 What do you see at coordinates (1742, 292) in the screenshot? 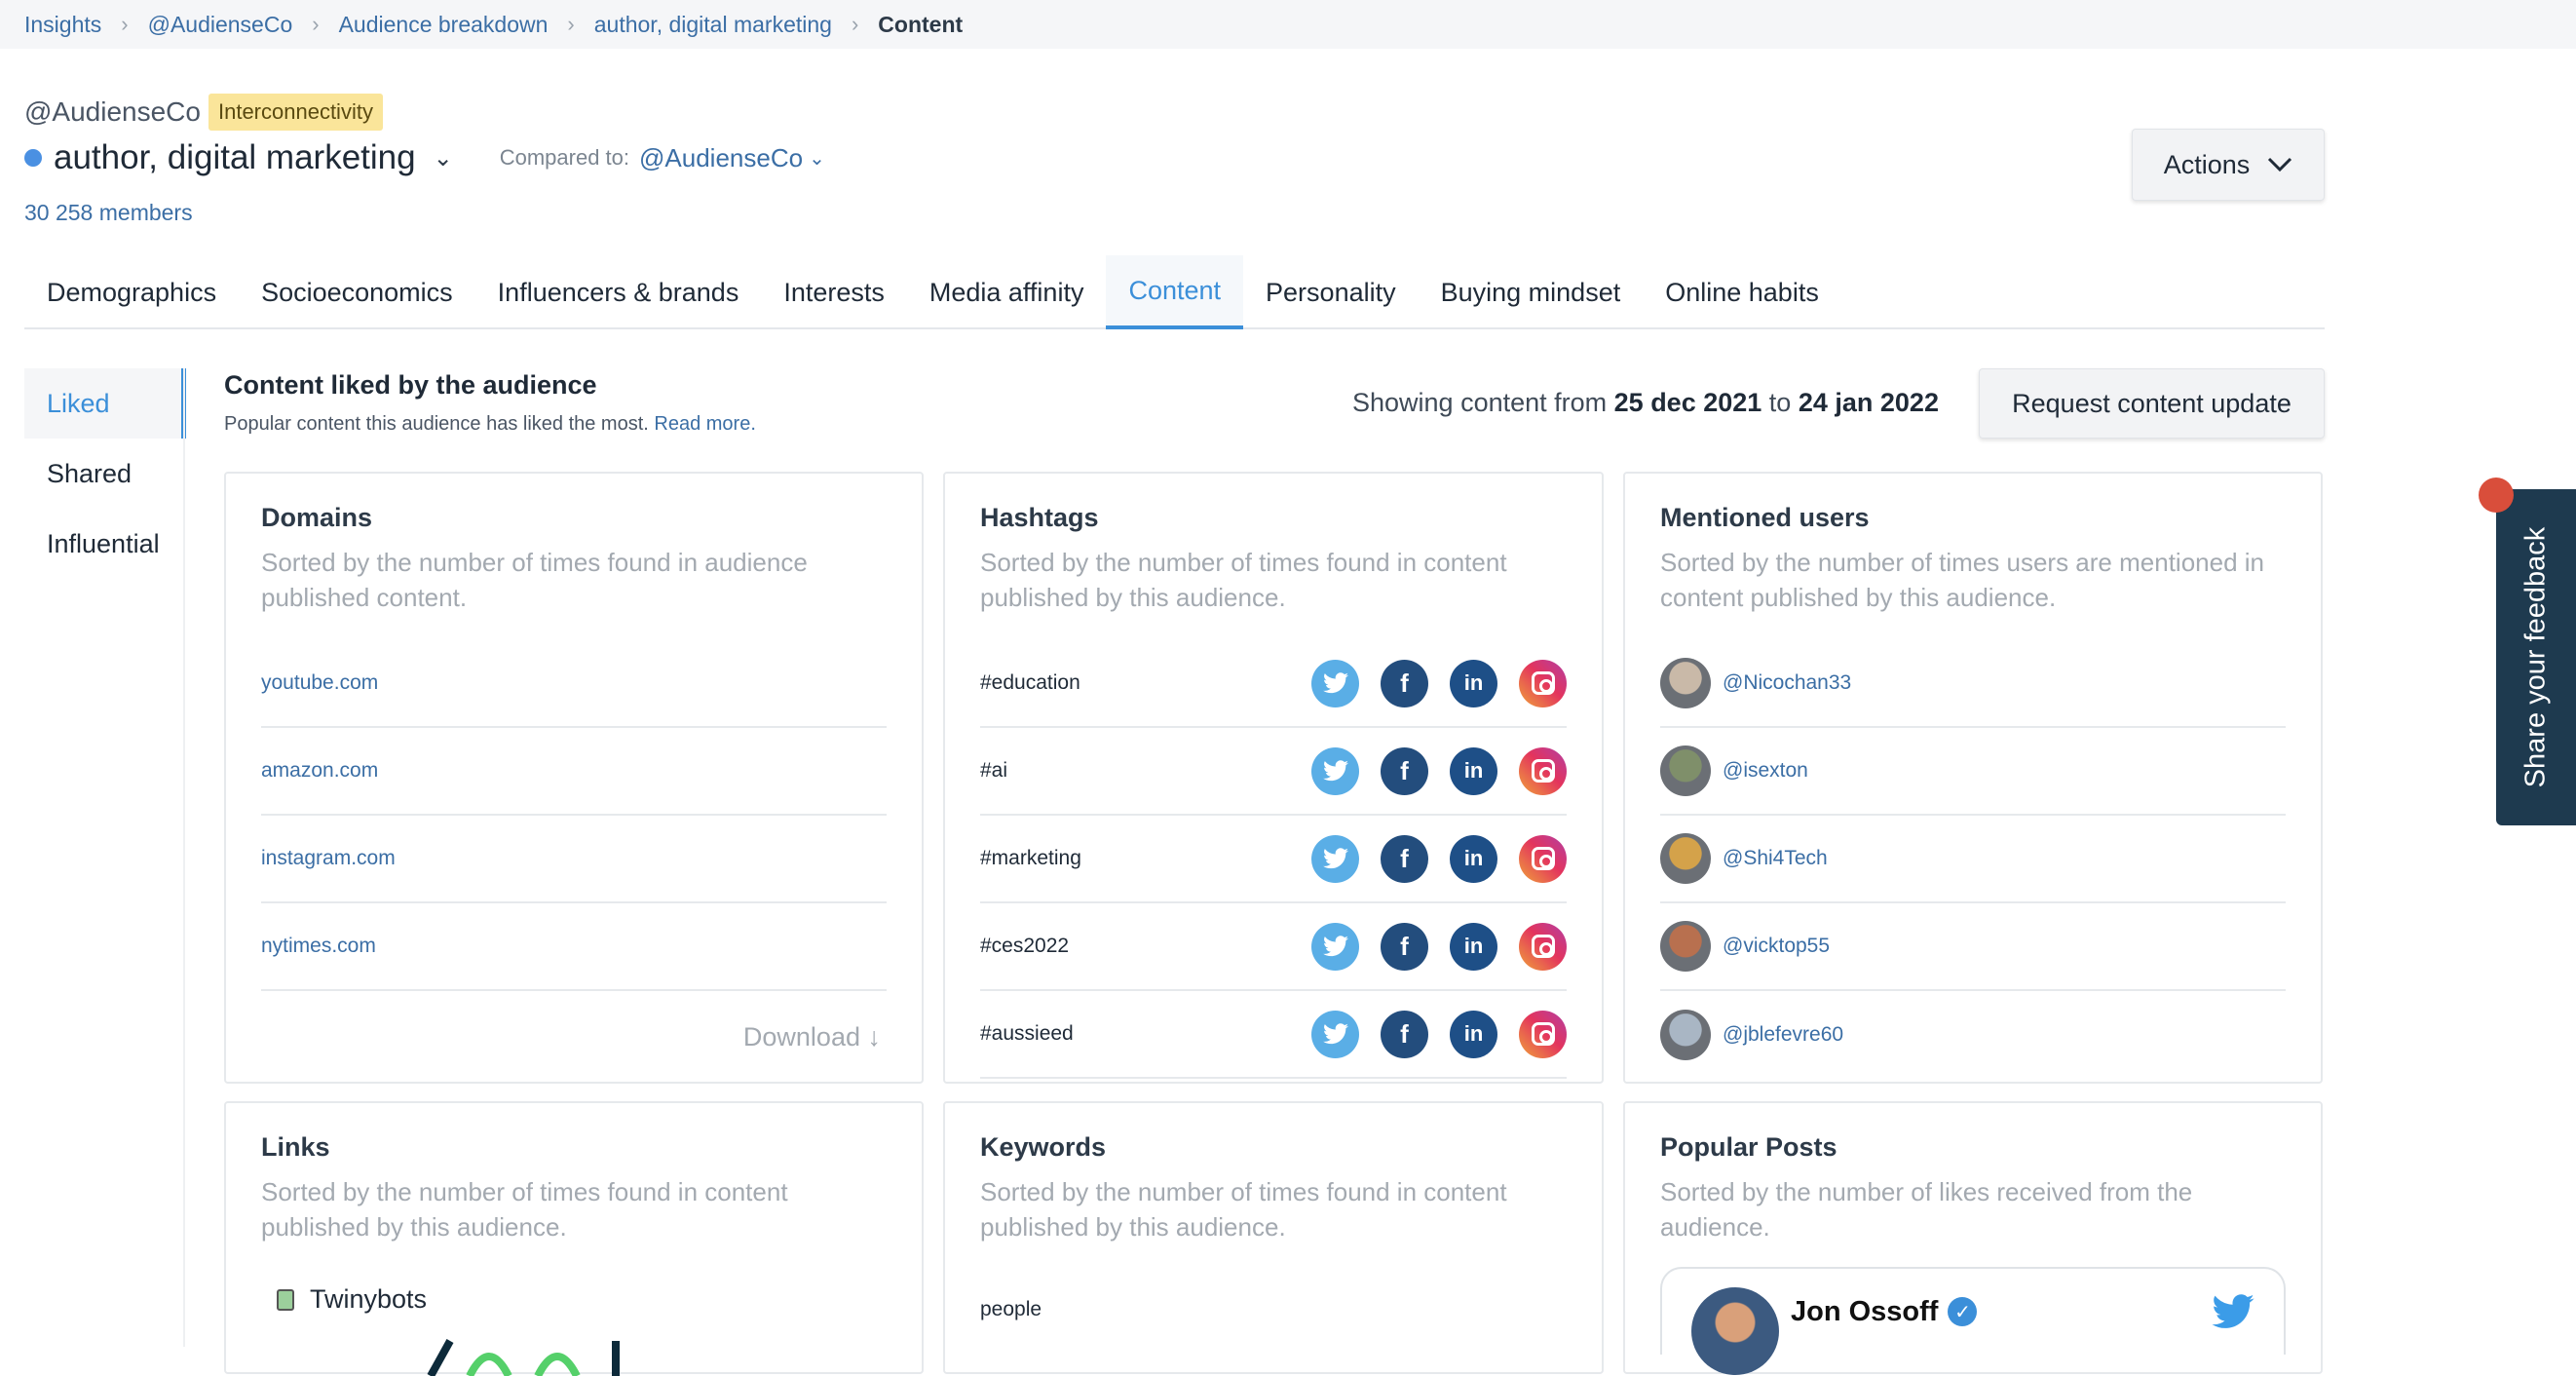
I see `tab-online-habits: Online habits` at bounding box center [1742, 292].